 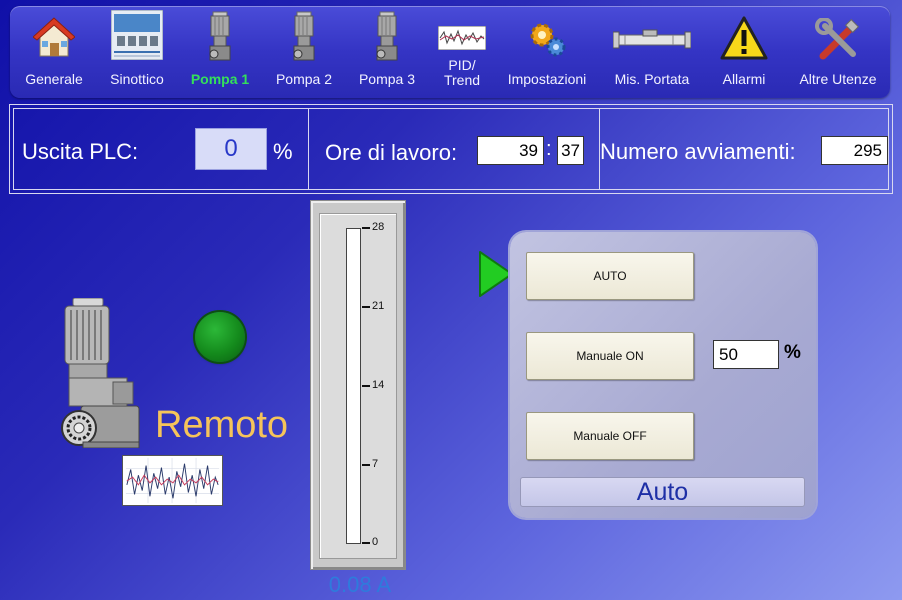 I want to click on nav-label-generale: Generale, so click(x=54, y=79).